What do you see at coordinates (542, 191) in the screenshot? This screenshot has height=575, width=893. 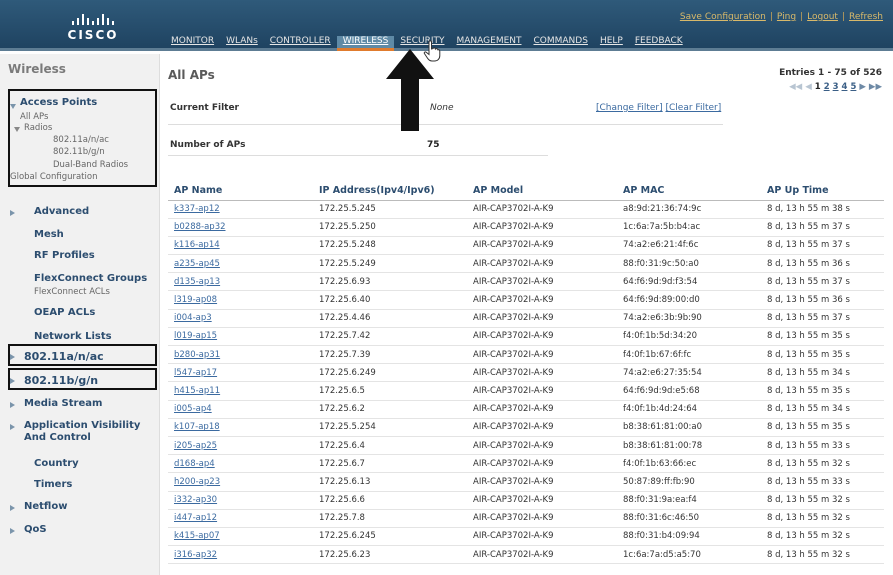 I see `column-header-ap-model: AP Model` at bounding box center [542, 191].